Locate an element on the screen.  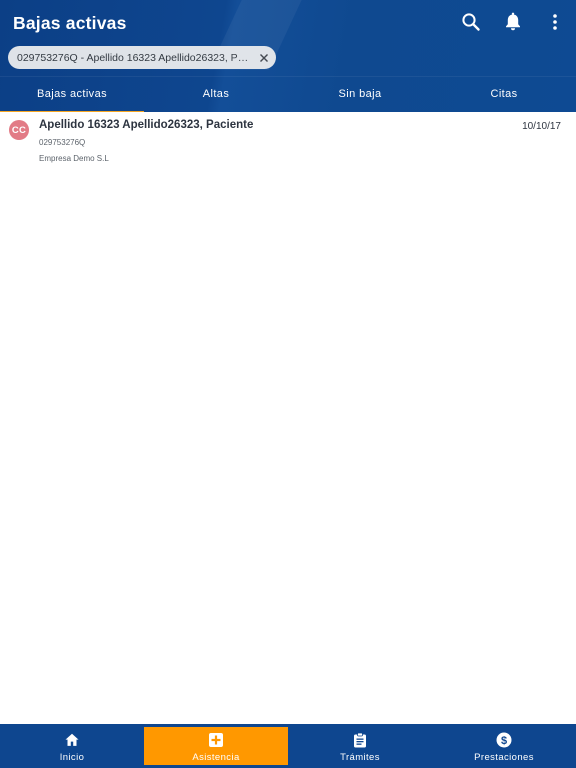
tab-sin-baja: Sin baja is located at coordinates (360, 94).